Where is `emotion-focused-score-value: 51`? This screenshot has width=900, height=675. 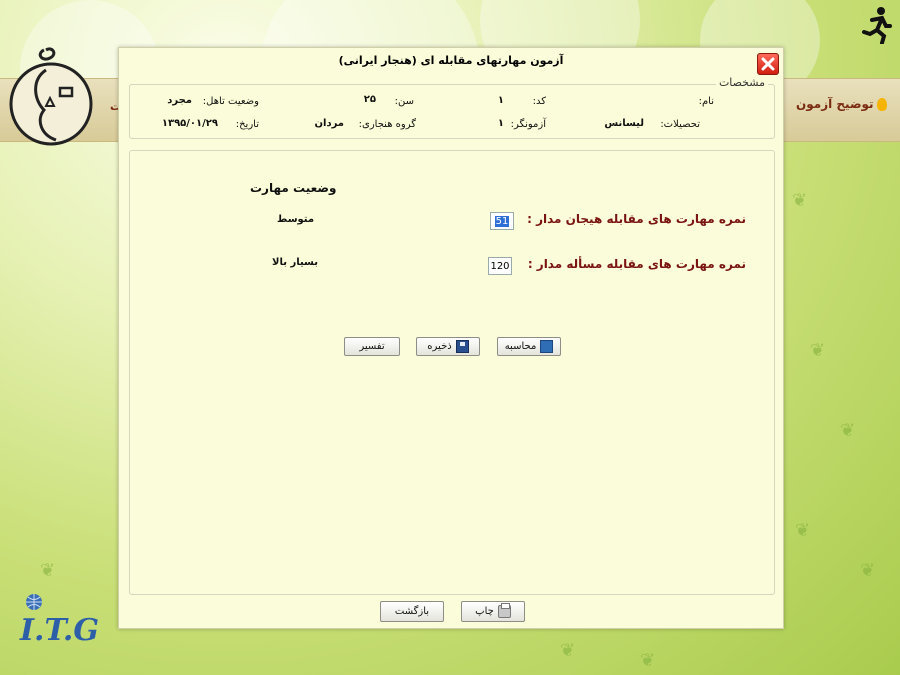
emotion-focused-score-value: 51 is located at coordinates (502, 221).